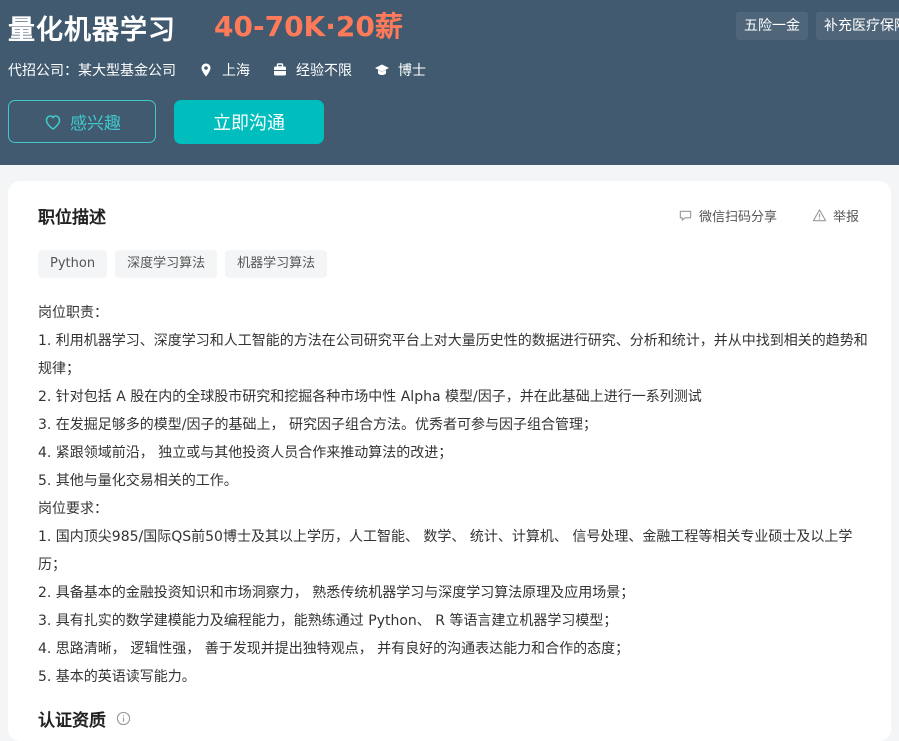  What do you see at coordinates (400, 70) in the screenshot?
I see `degree: 博士` at bounding box center [400, 70].